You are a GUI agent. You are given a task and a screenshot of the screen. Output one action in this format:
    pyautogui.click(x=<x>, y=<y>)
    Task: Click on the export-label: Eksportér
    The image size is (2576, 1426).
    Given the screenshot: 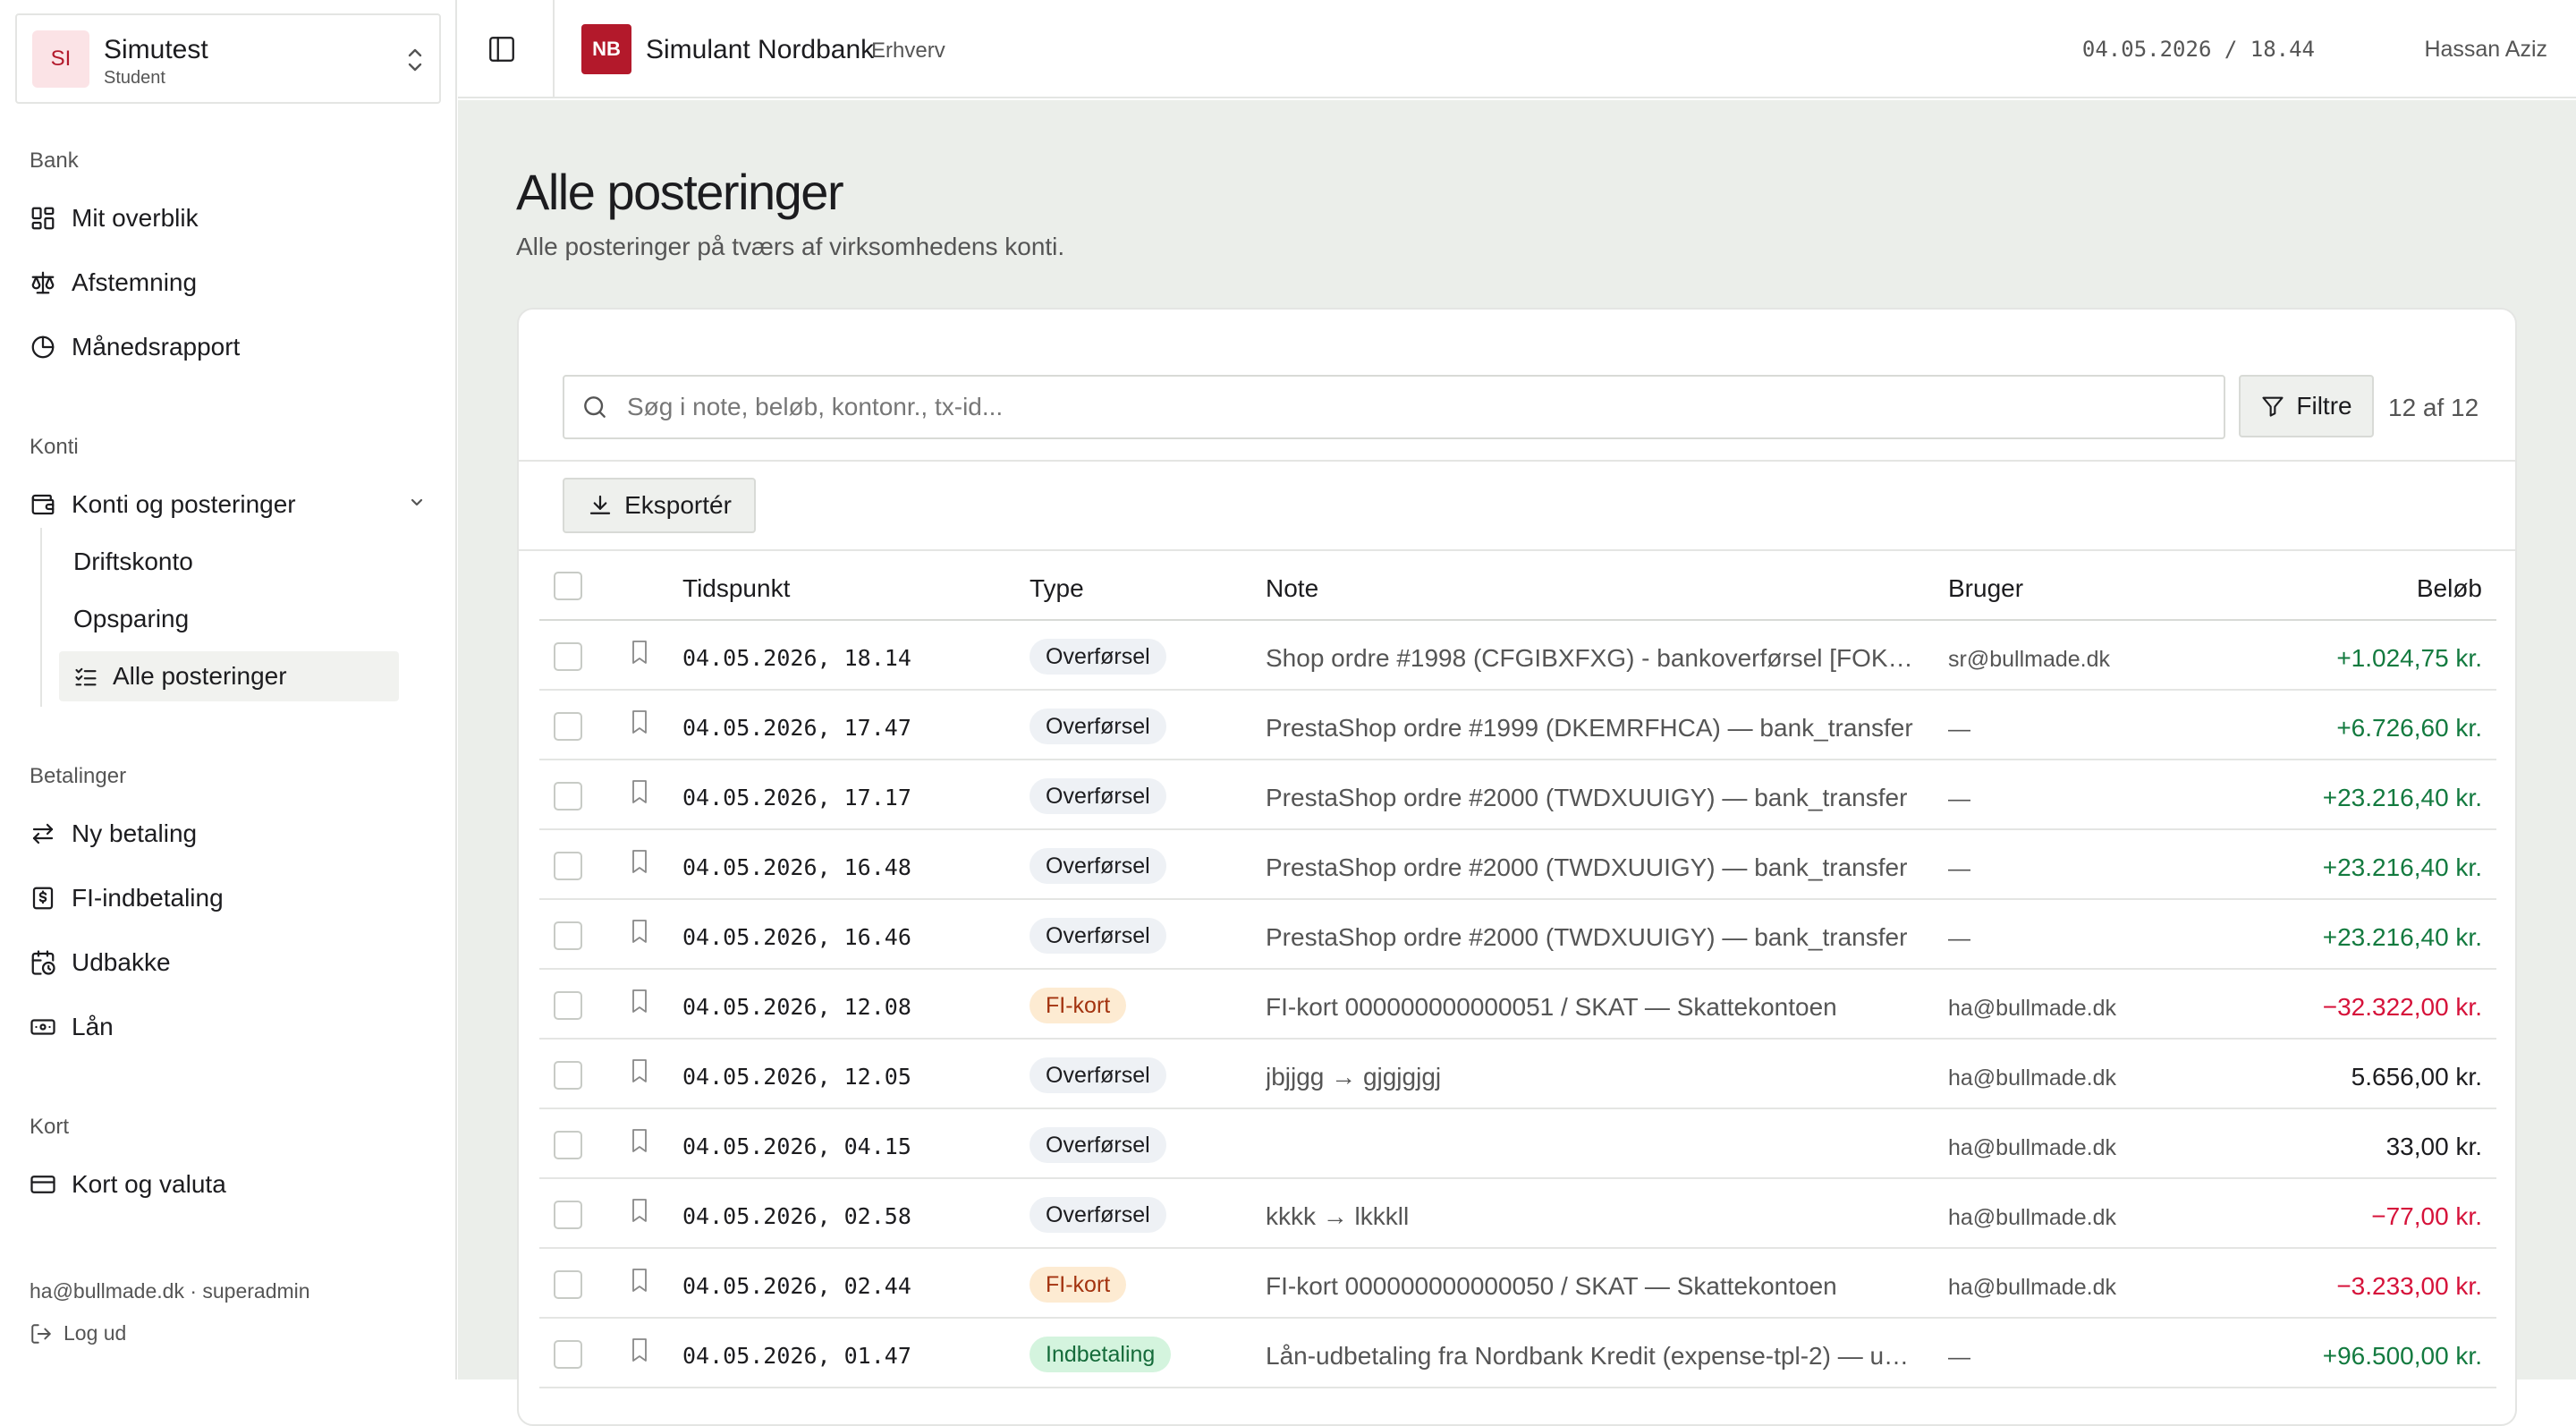 What is the action you would take?
    pyautogui.click(x=678, y=505)
    